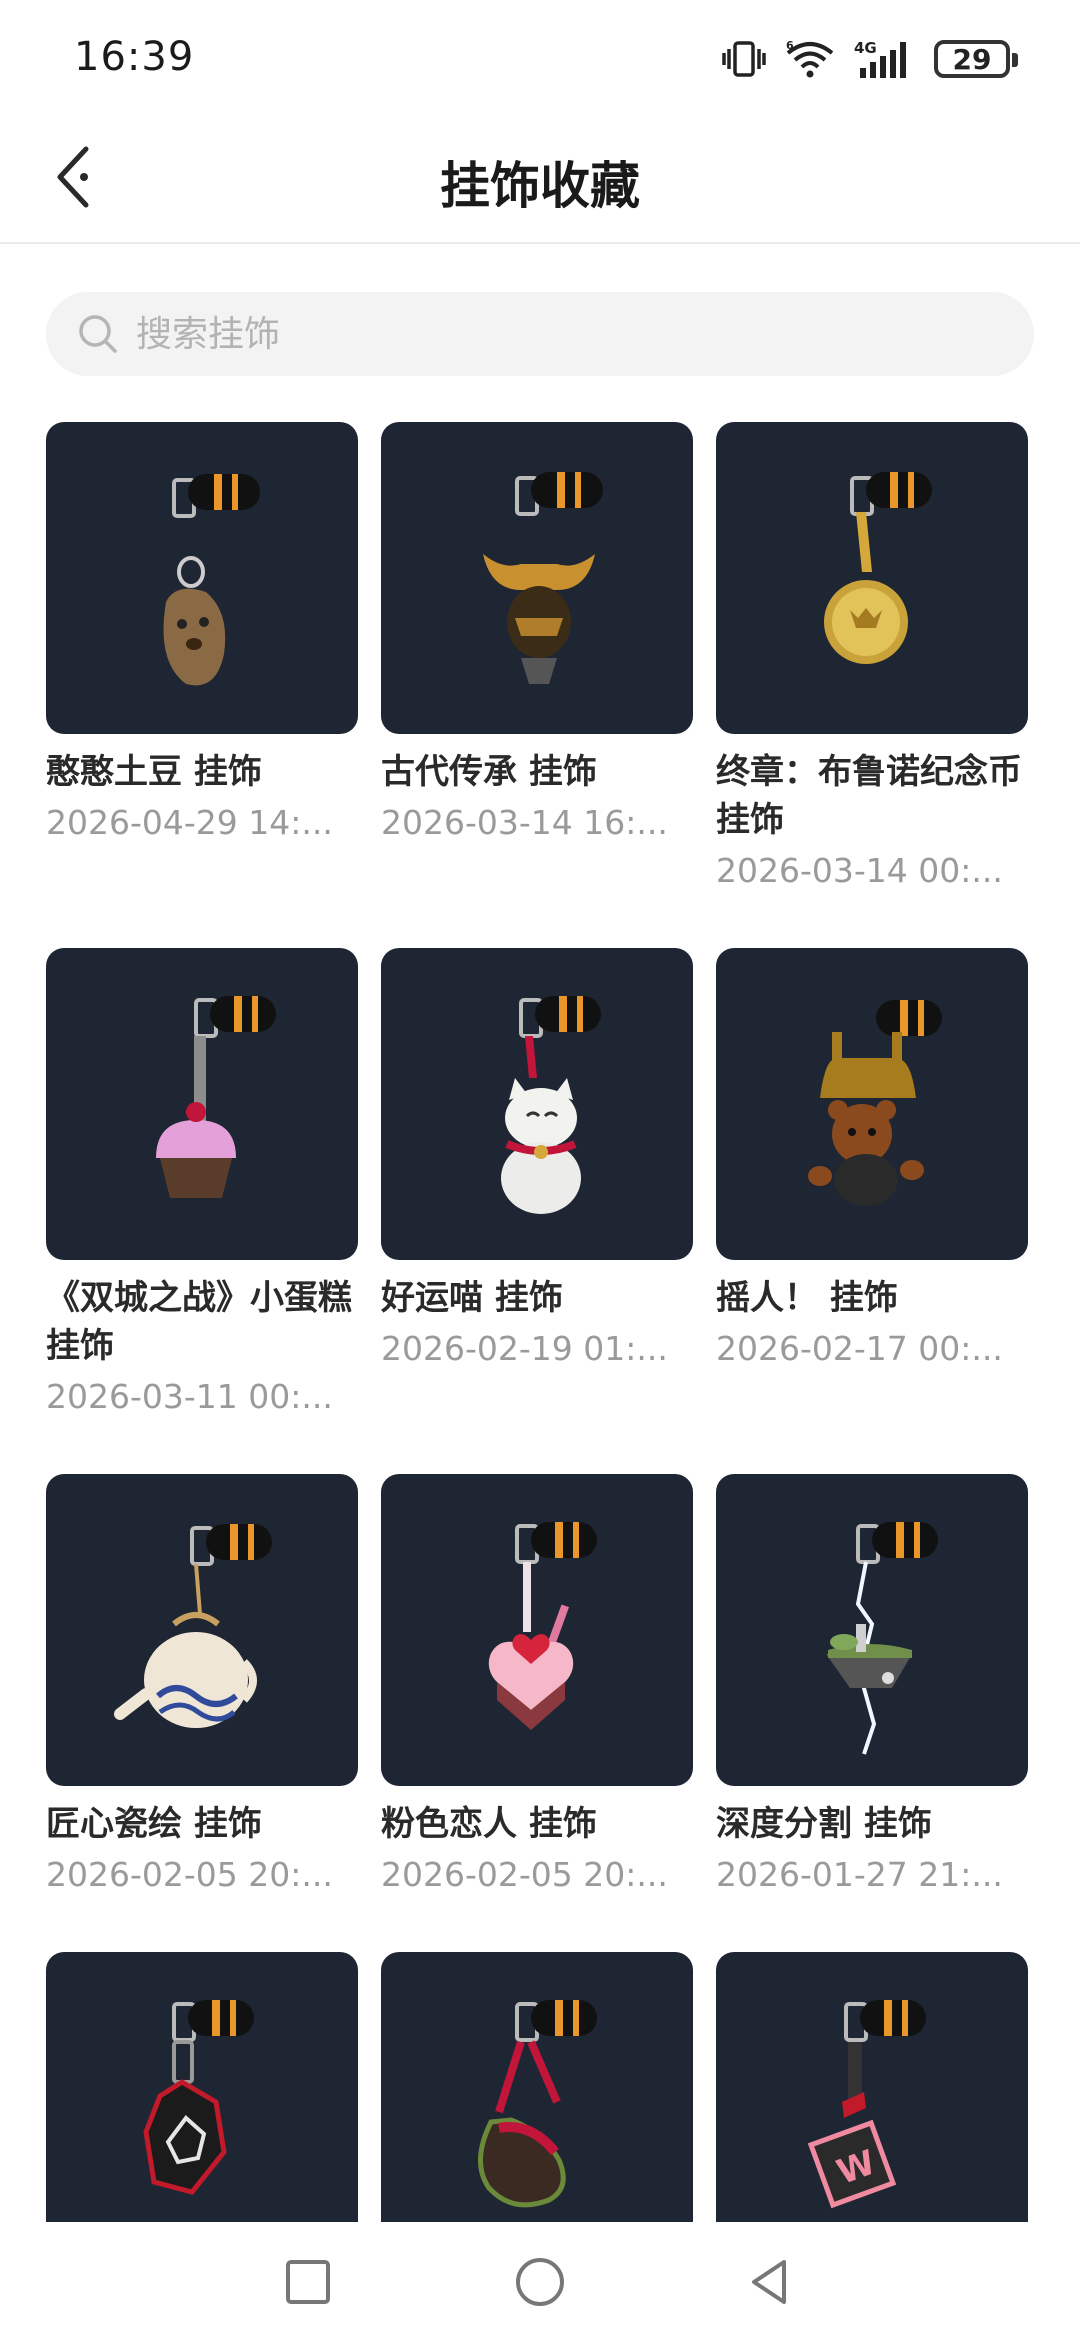 Image resolution: width=1080 pixels, height=2340 pixels. What do you see at coordinates (540, 60) in the screenshot?
I see `status-bar: 16:39 6 4G 29` at bounding box center [540, 60].